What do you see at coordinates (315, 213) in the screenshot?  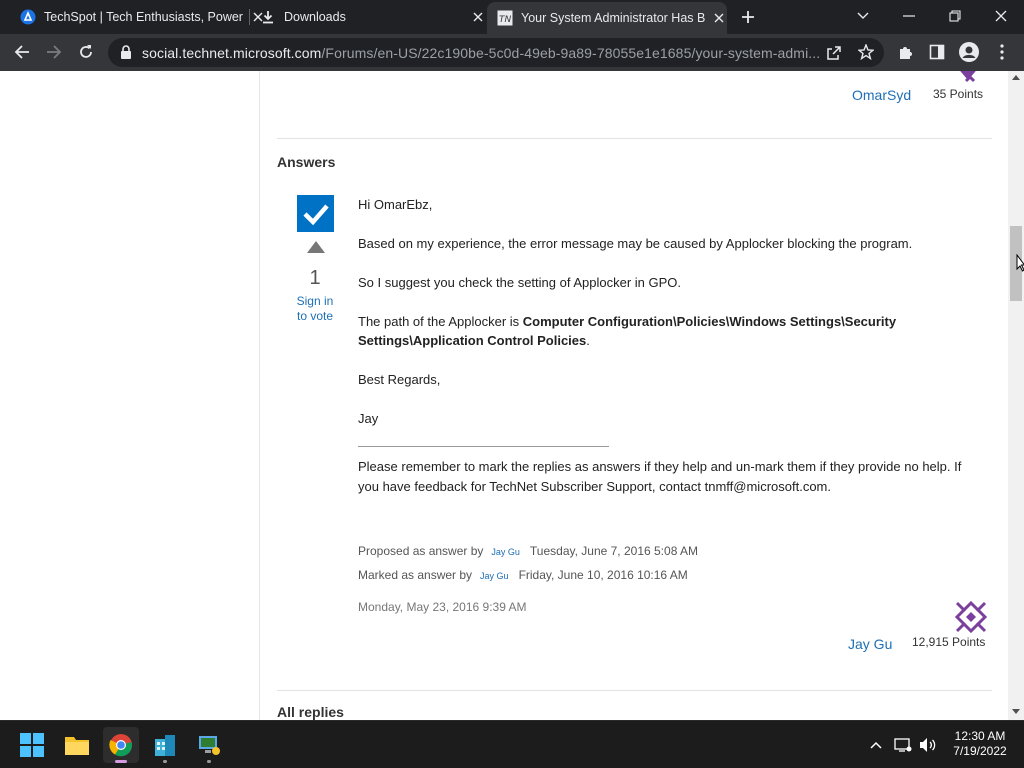 I see `answer-checkmark-icon` at bounding box center [315, 213].